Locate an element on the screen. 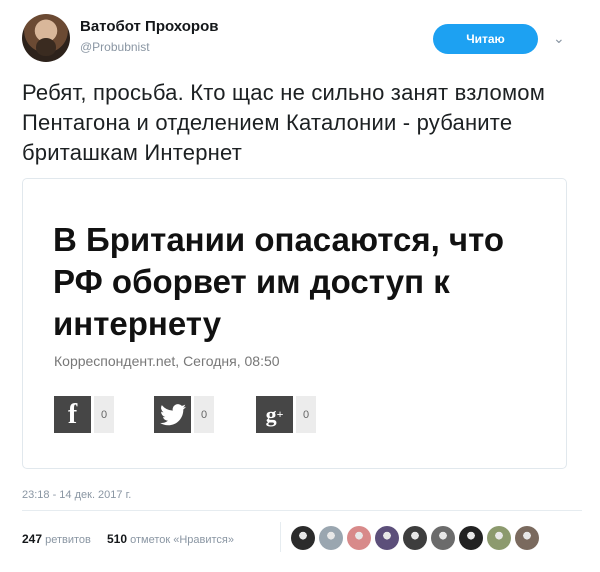  tweet-stats: 247 ретвитов 510 отметок «Нравится» is located at coordinates (128, 539).